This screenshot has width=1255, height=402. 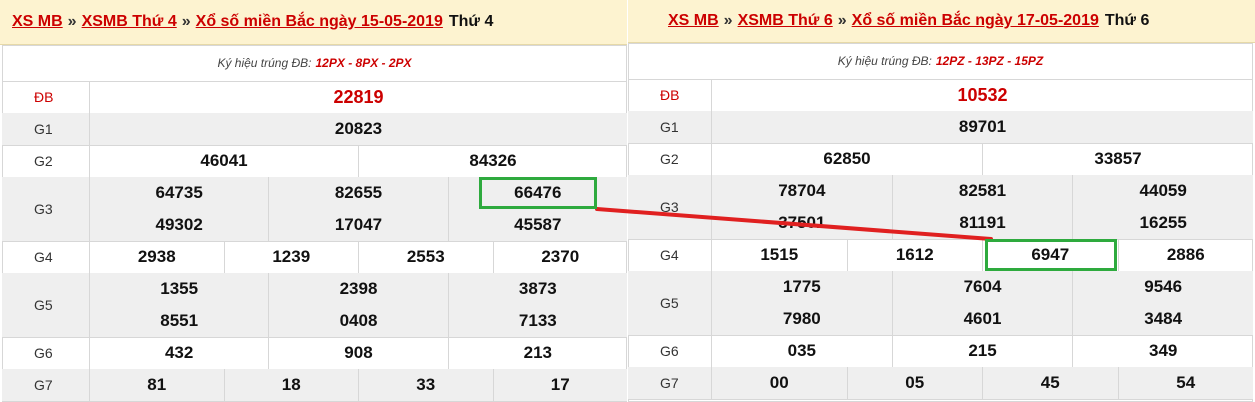 I want to click on prize-number: 1355, so click(x=180, y=289).